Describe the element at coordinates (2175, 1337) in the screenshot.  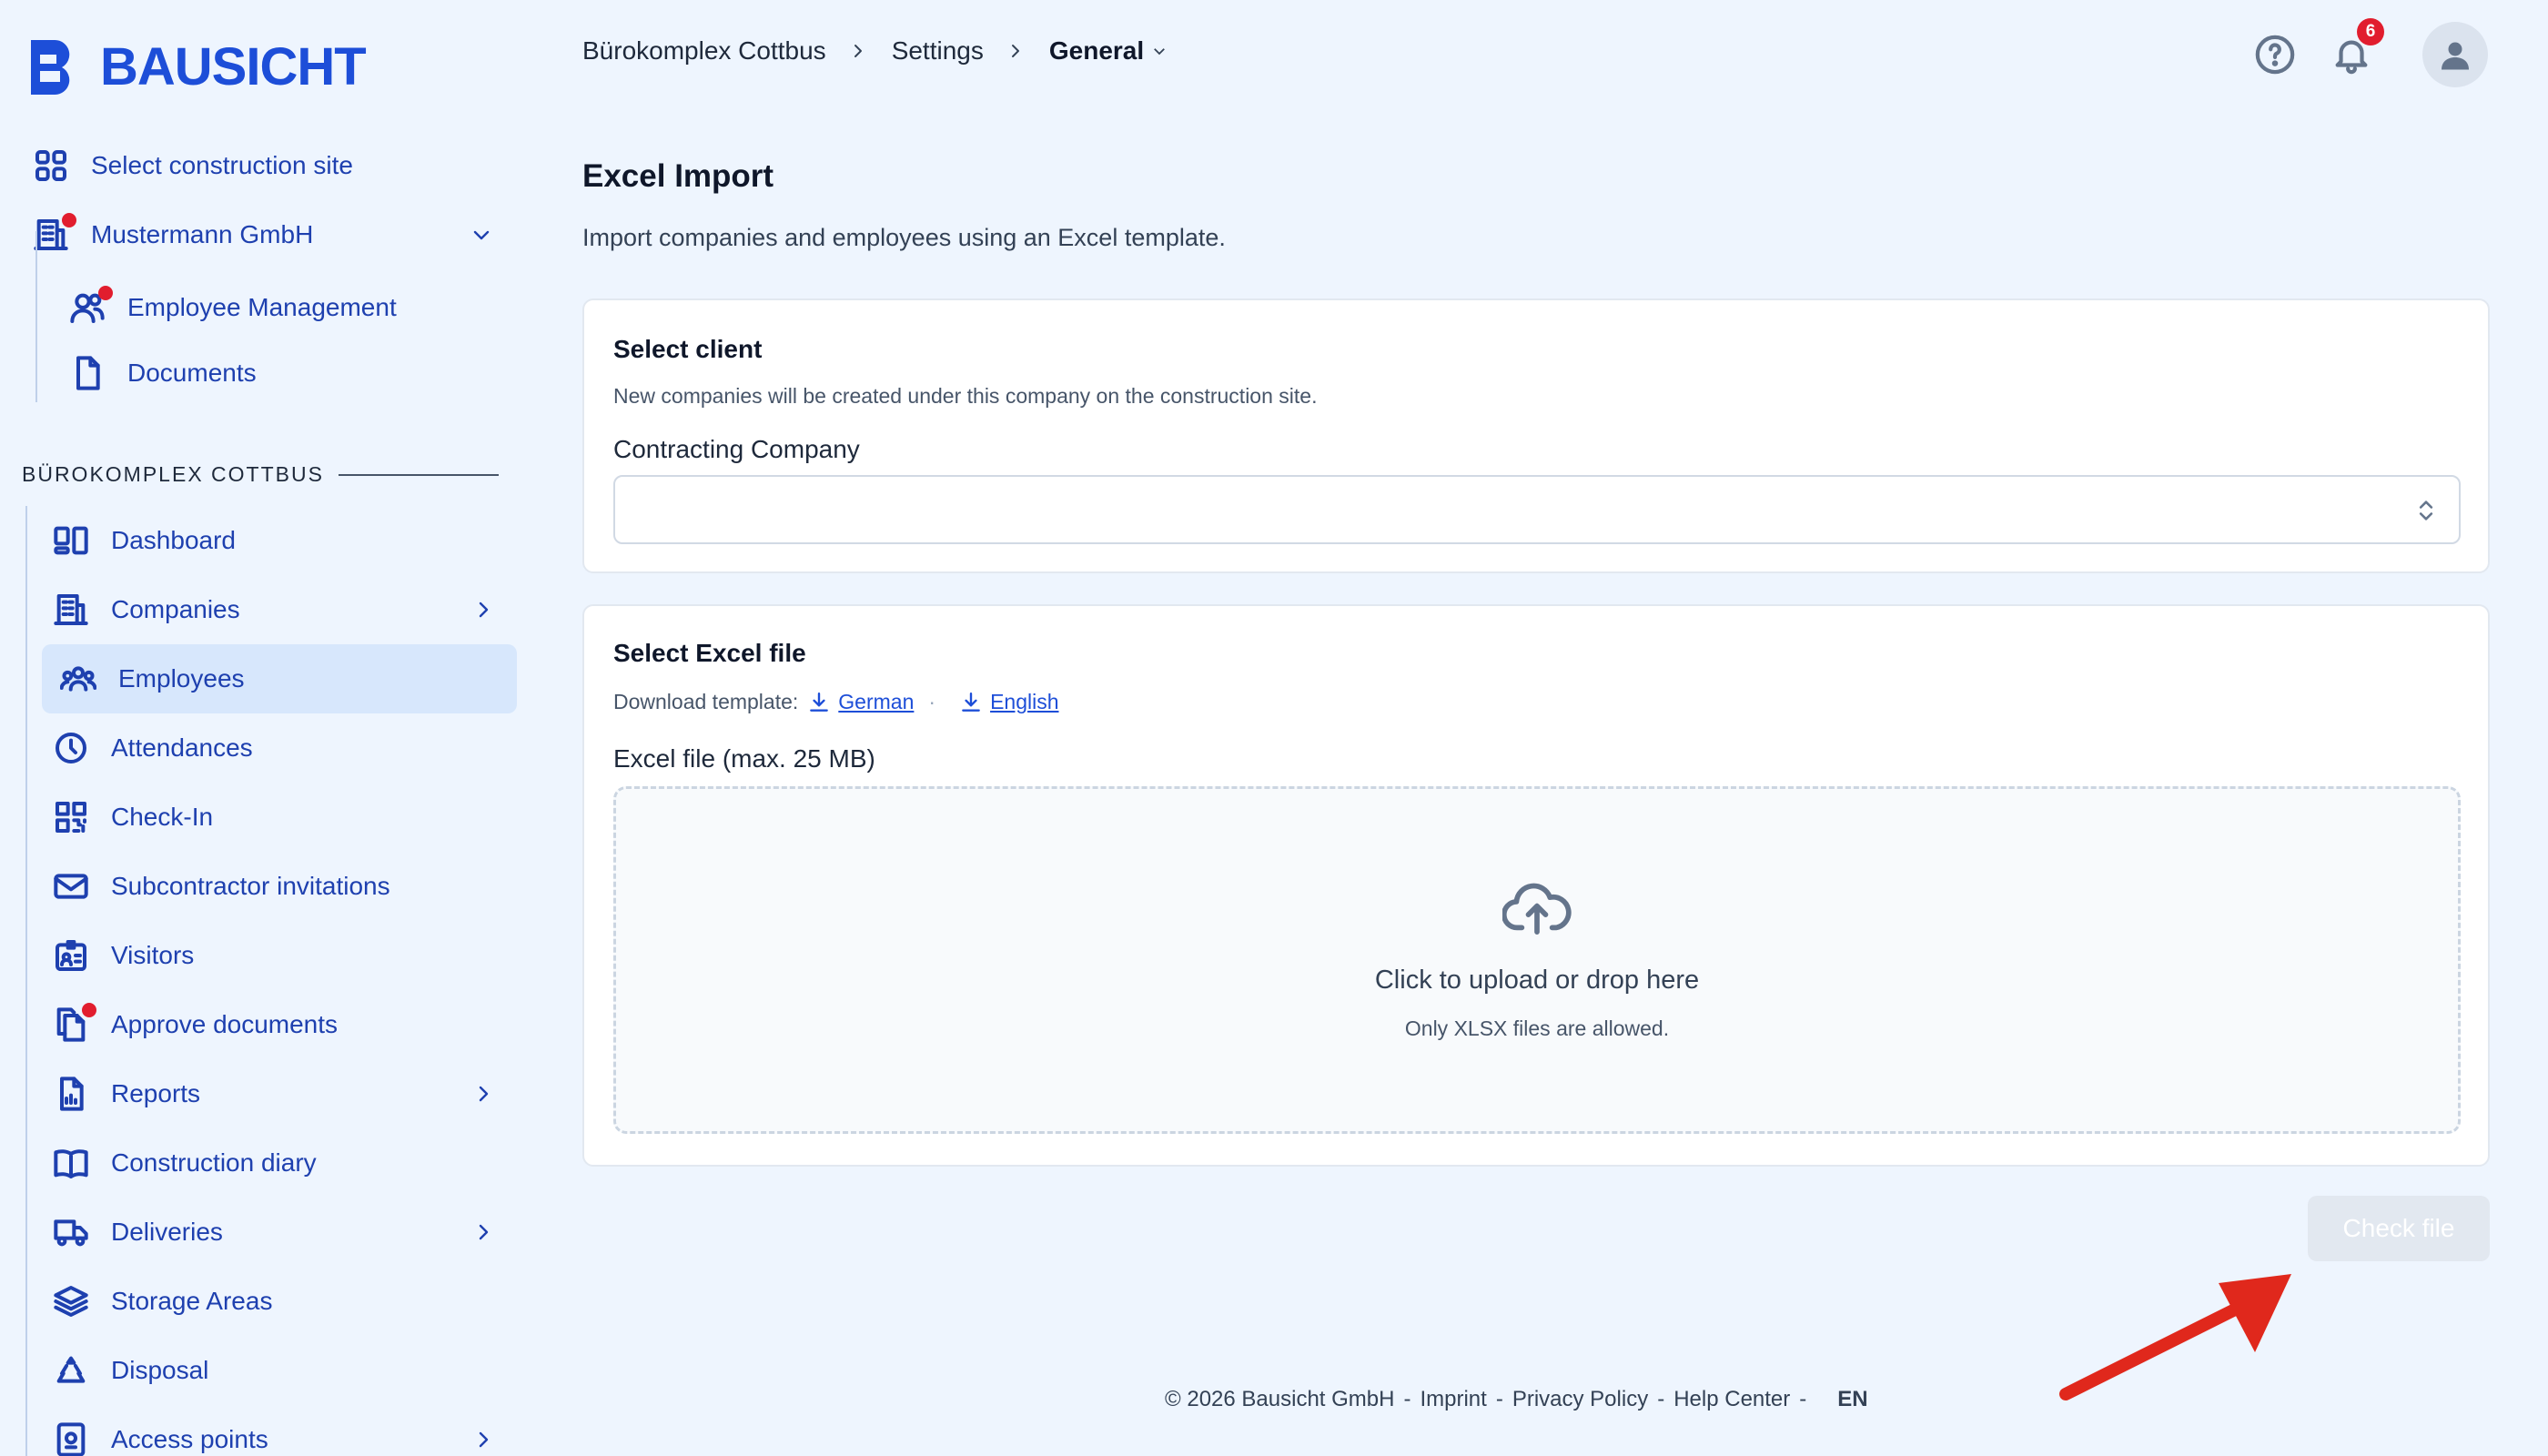
I see `annotation-arrow` at that location.